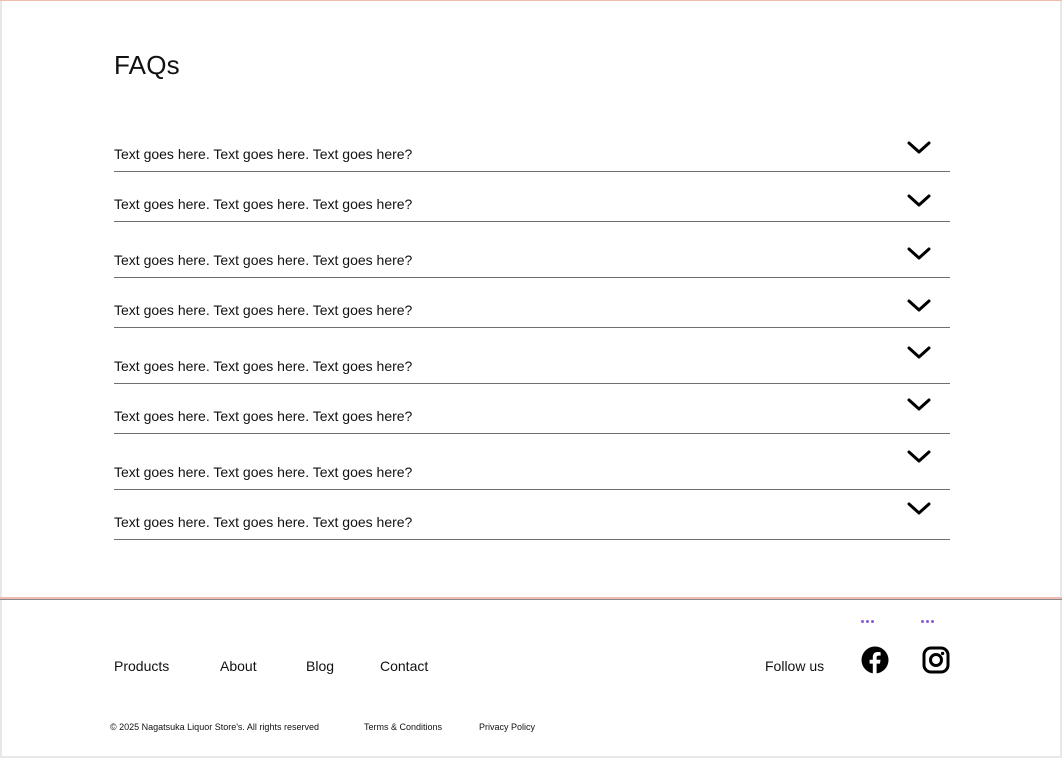  Describe the element at coordinates (141, 666) in the screenshot. I see `footer-link-products: Products` at that location.